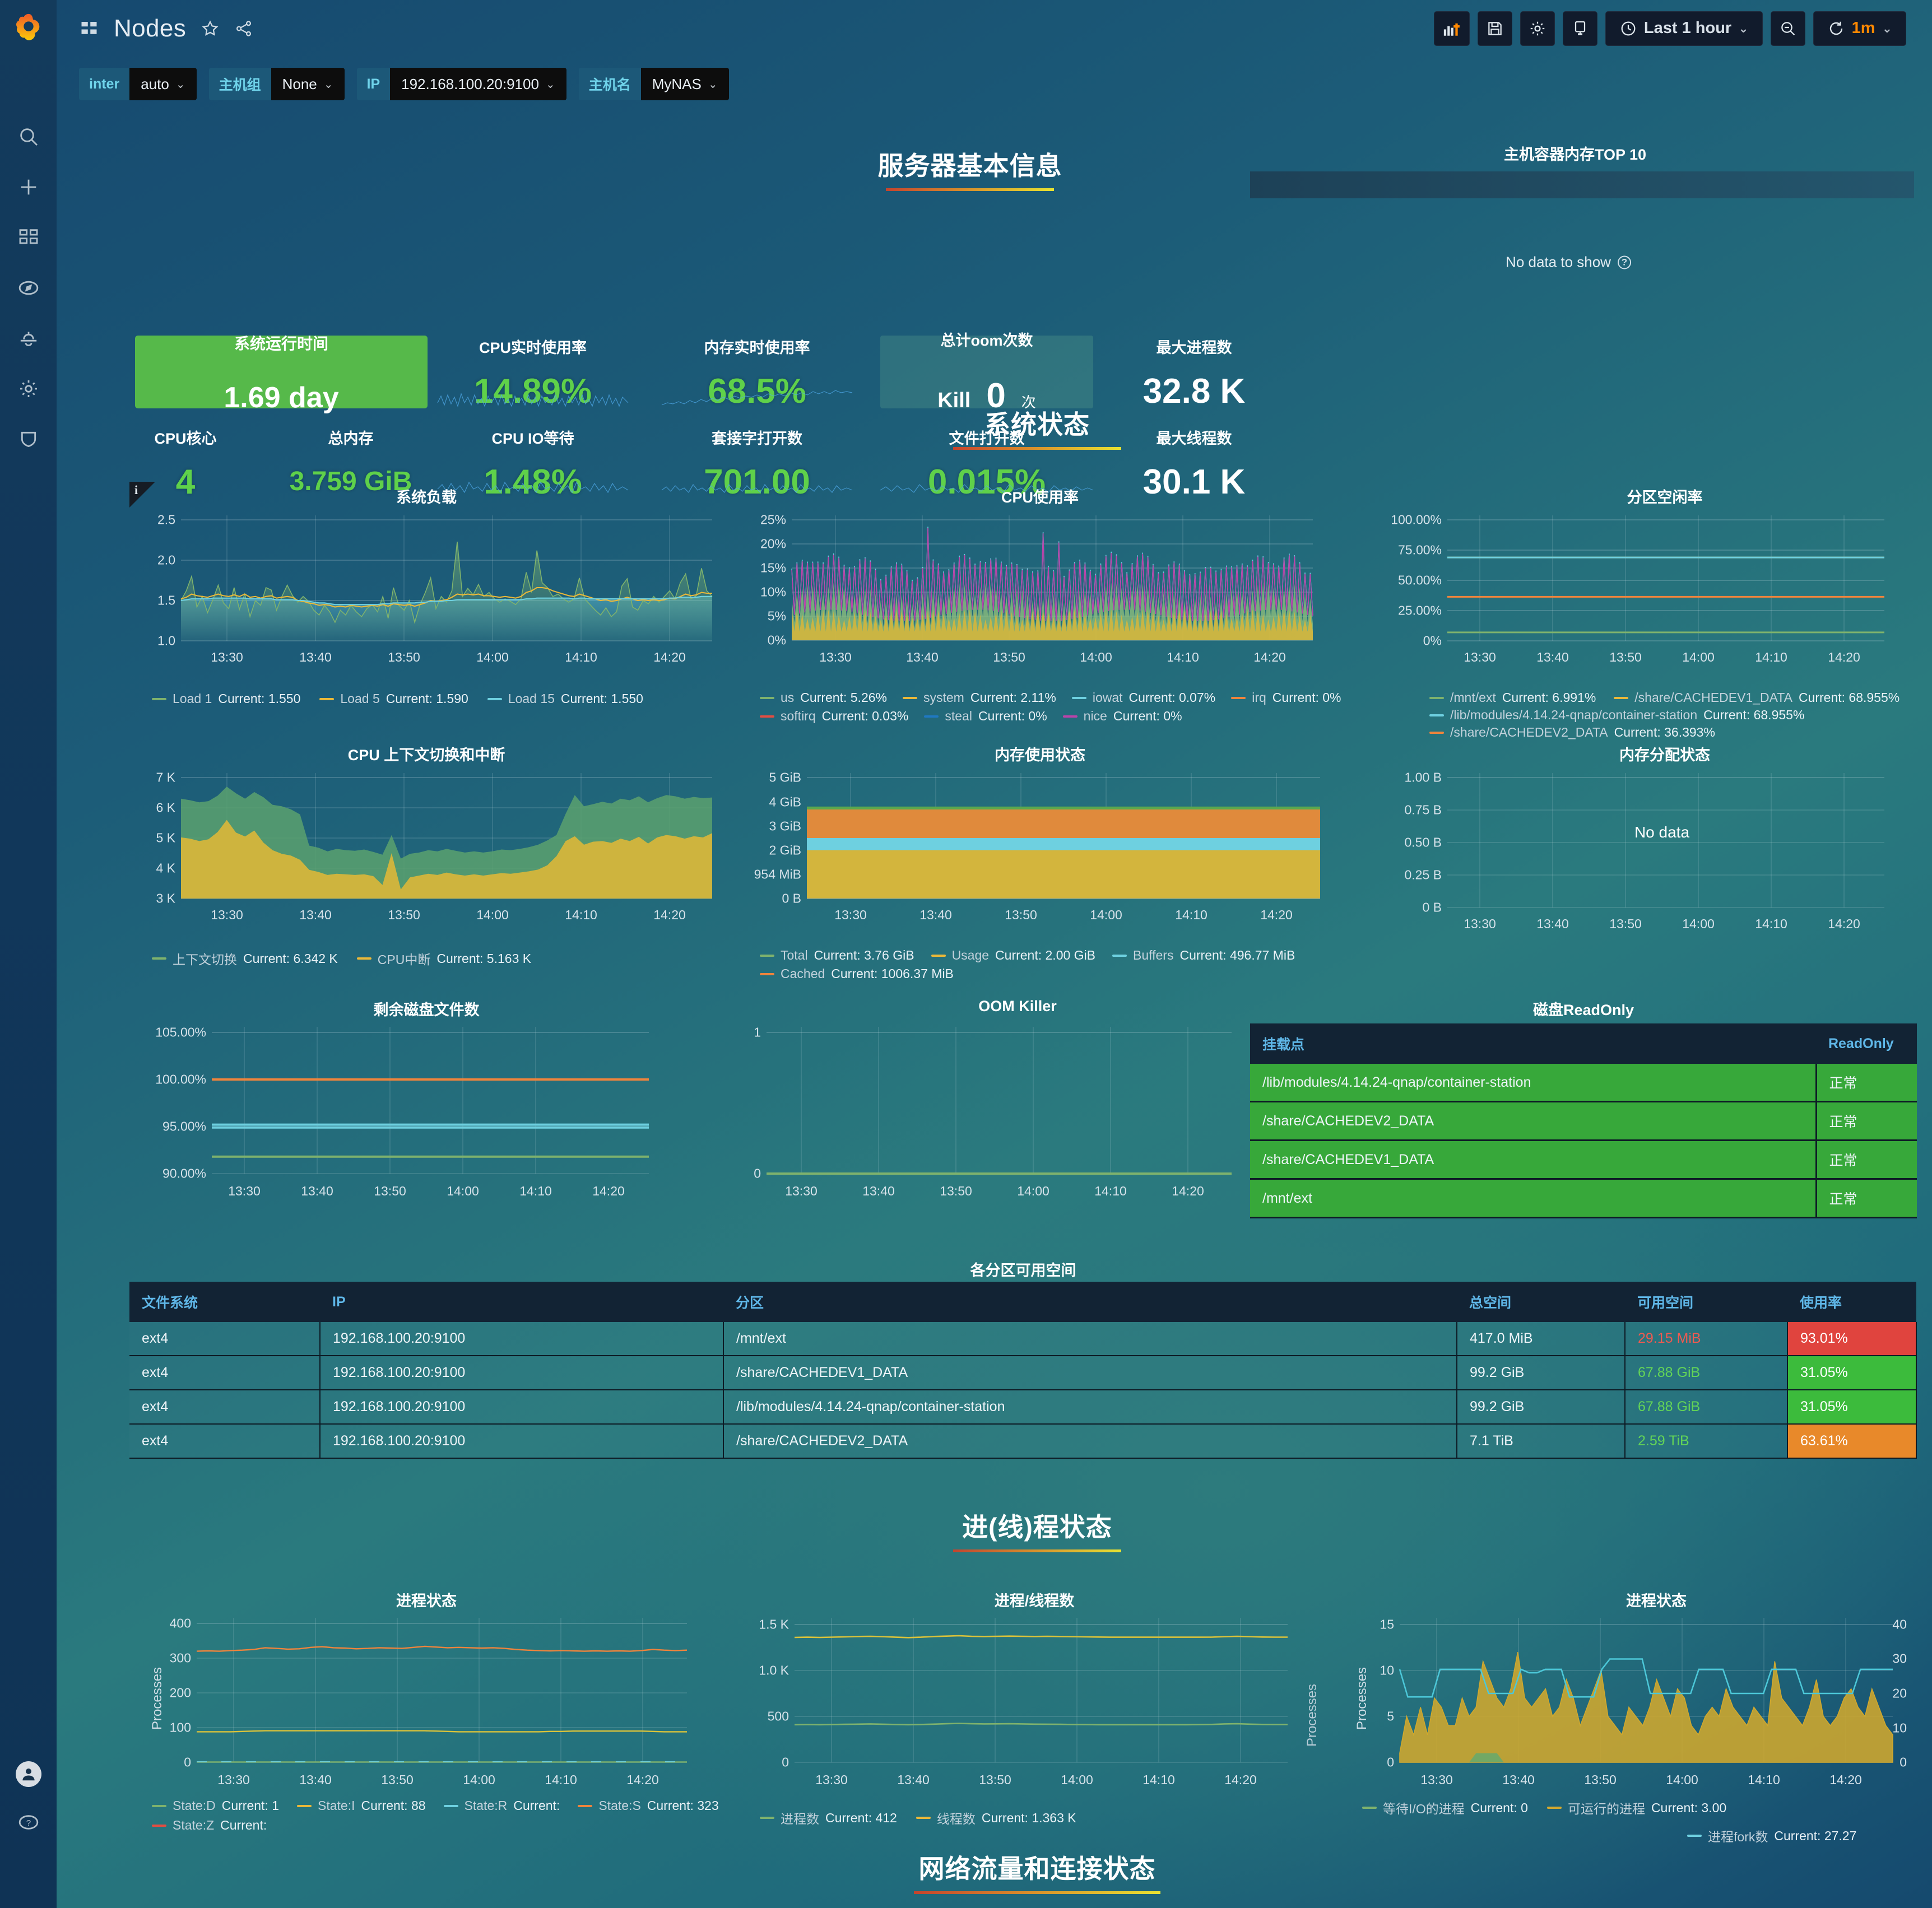 This screenshot has height=1908, width=1932. Describe the element at coordinates (1849, 698) in the screenshot. I see `legend-value: Current: 68.955%` at that location.